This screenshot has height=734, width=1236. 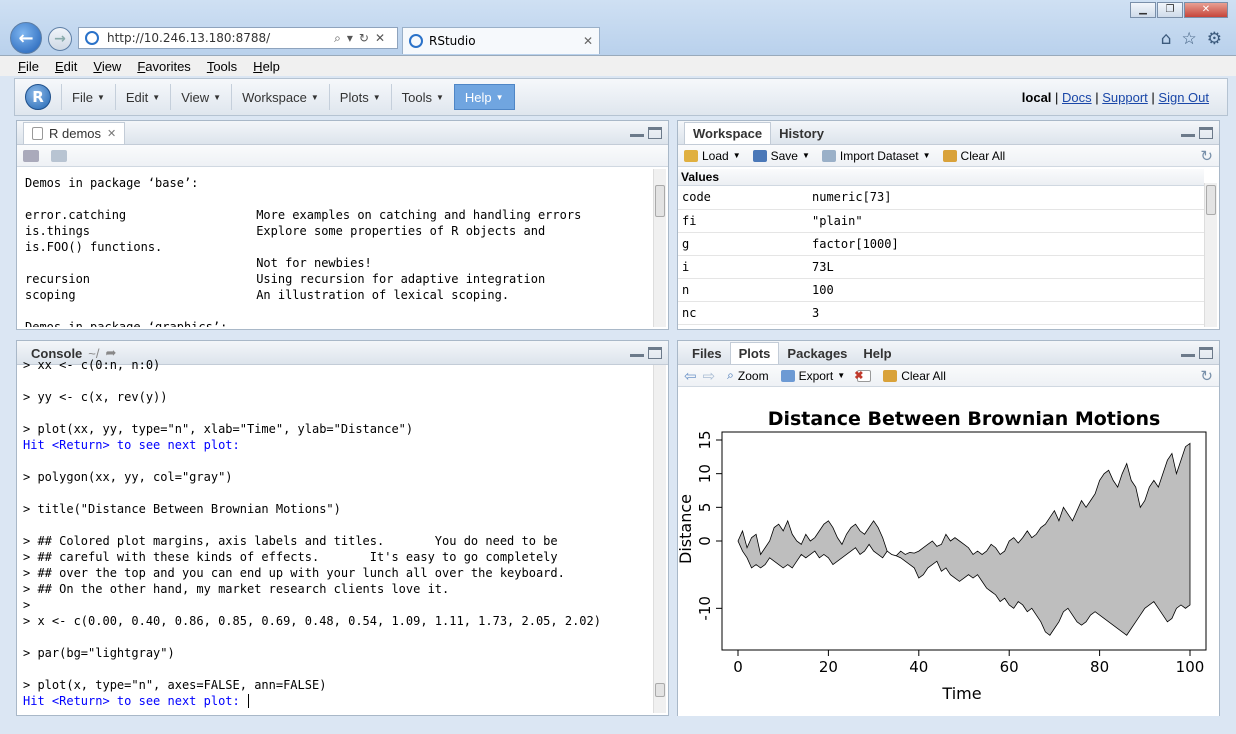 I want to click on area-polygon, so click(x=964, y=539).